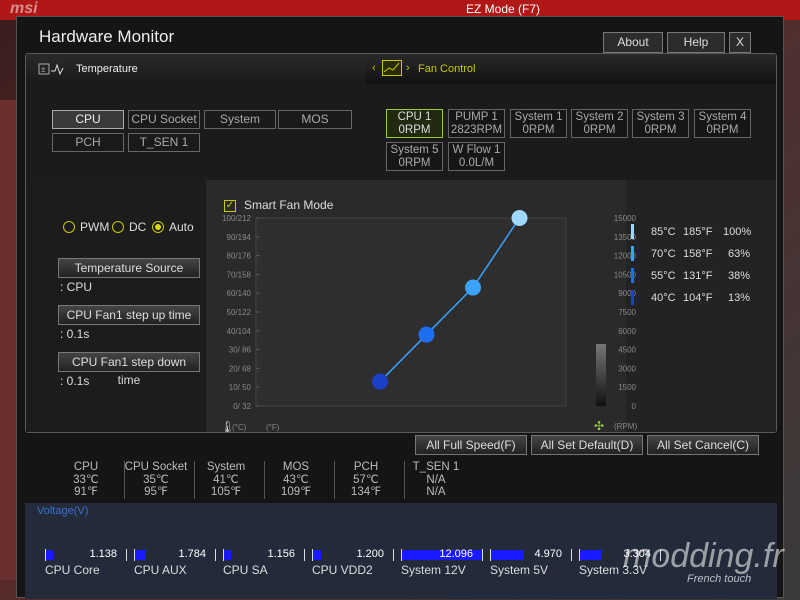  Describe the element at coordinates (129, 369) in the screenshot. I see `step-down-time-button: CPU Fan1 step down time` at that location.